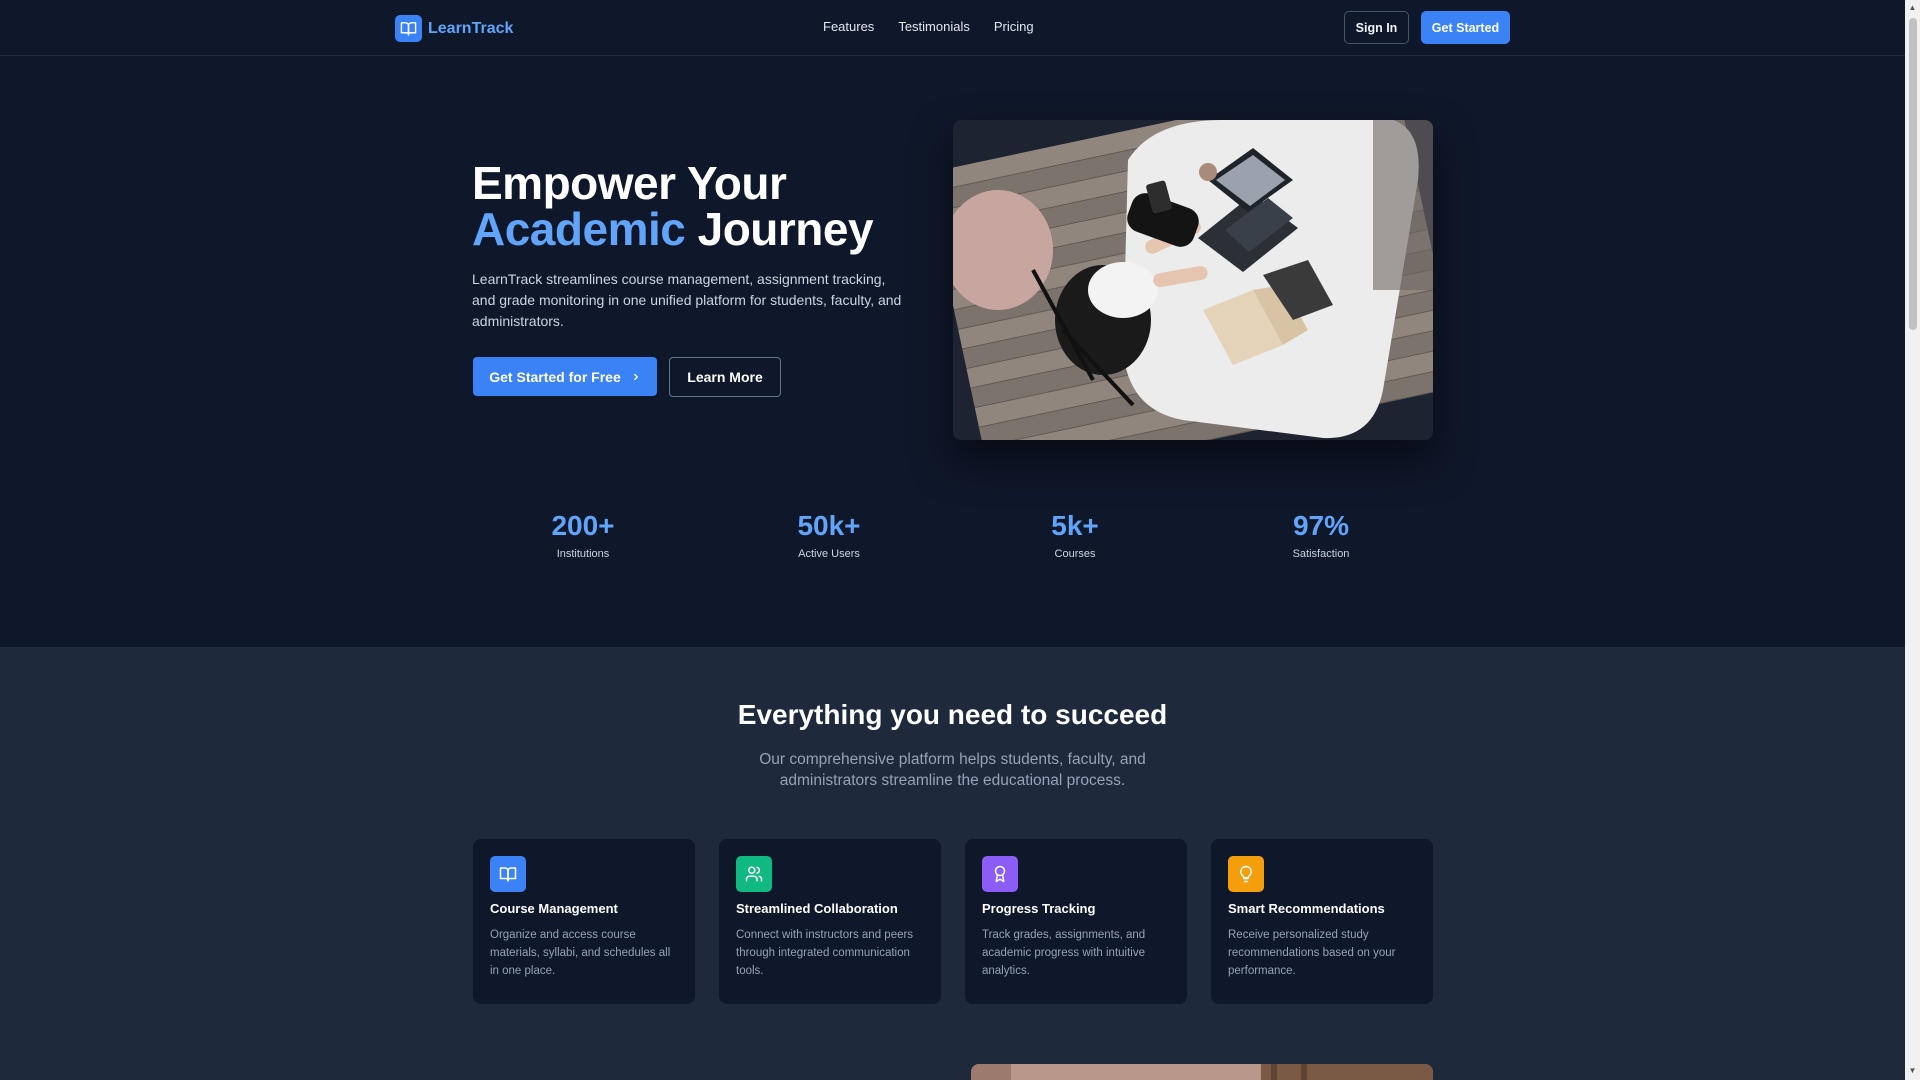  I want to click on hero-title-line2: Academic Journey, so click(673, 229).